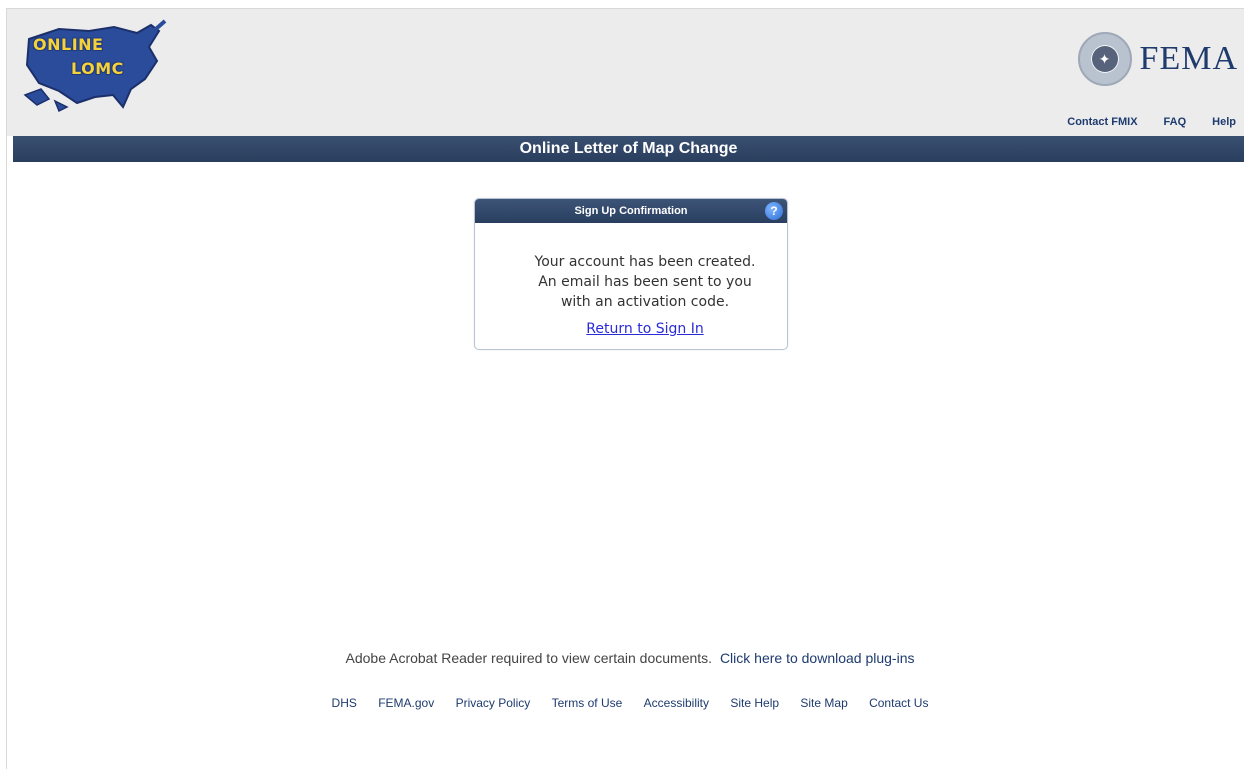 Image resolution: width=1244 pixels, height=769 pixels. I want to click on footer-link-dhs: DHS, so click(344, 703).